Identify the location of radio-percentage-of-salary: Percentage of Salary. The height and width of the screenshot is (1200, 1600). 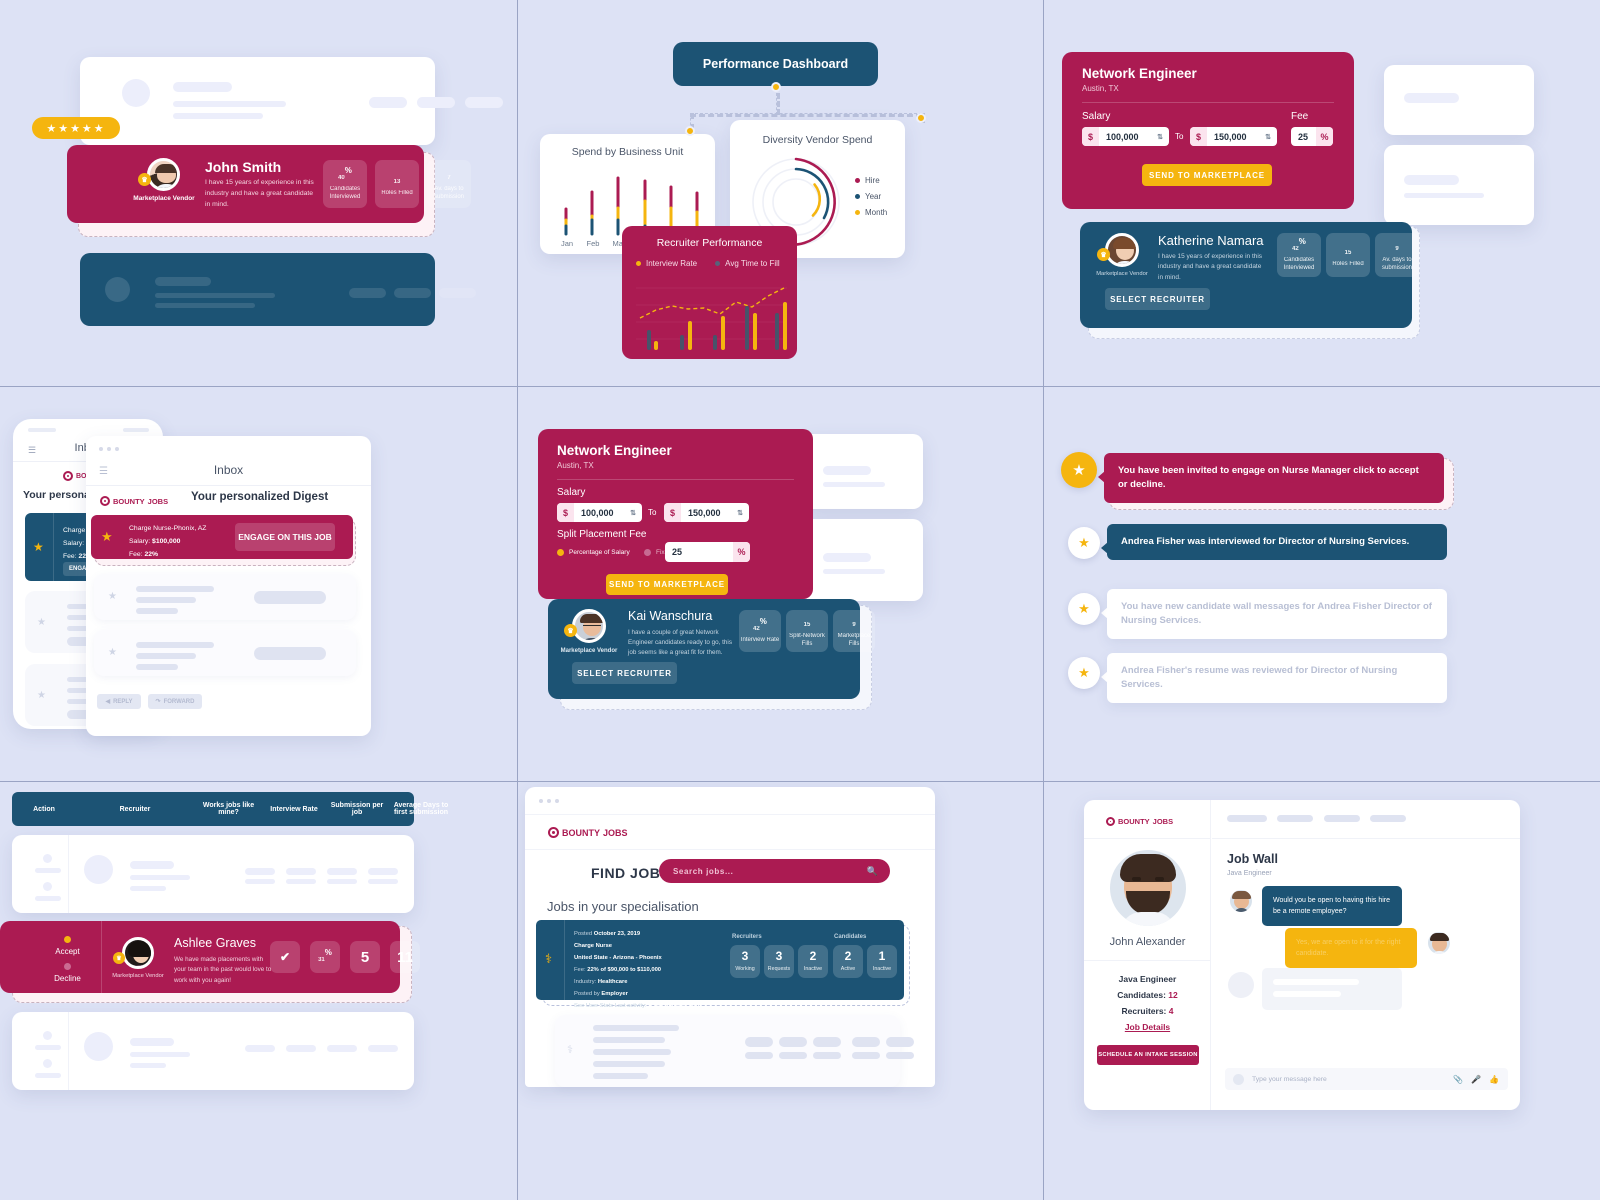
(593, 552).